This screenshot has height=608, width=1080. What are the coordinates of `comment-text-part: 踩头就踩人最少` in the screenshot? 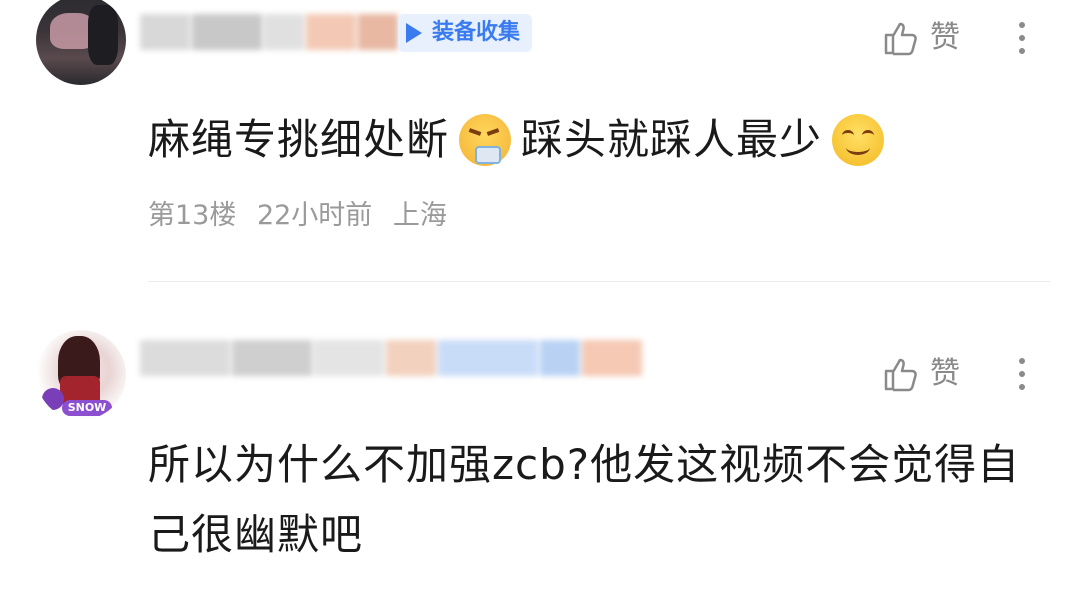 It's located at (672, 139).